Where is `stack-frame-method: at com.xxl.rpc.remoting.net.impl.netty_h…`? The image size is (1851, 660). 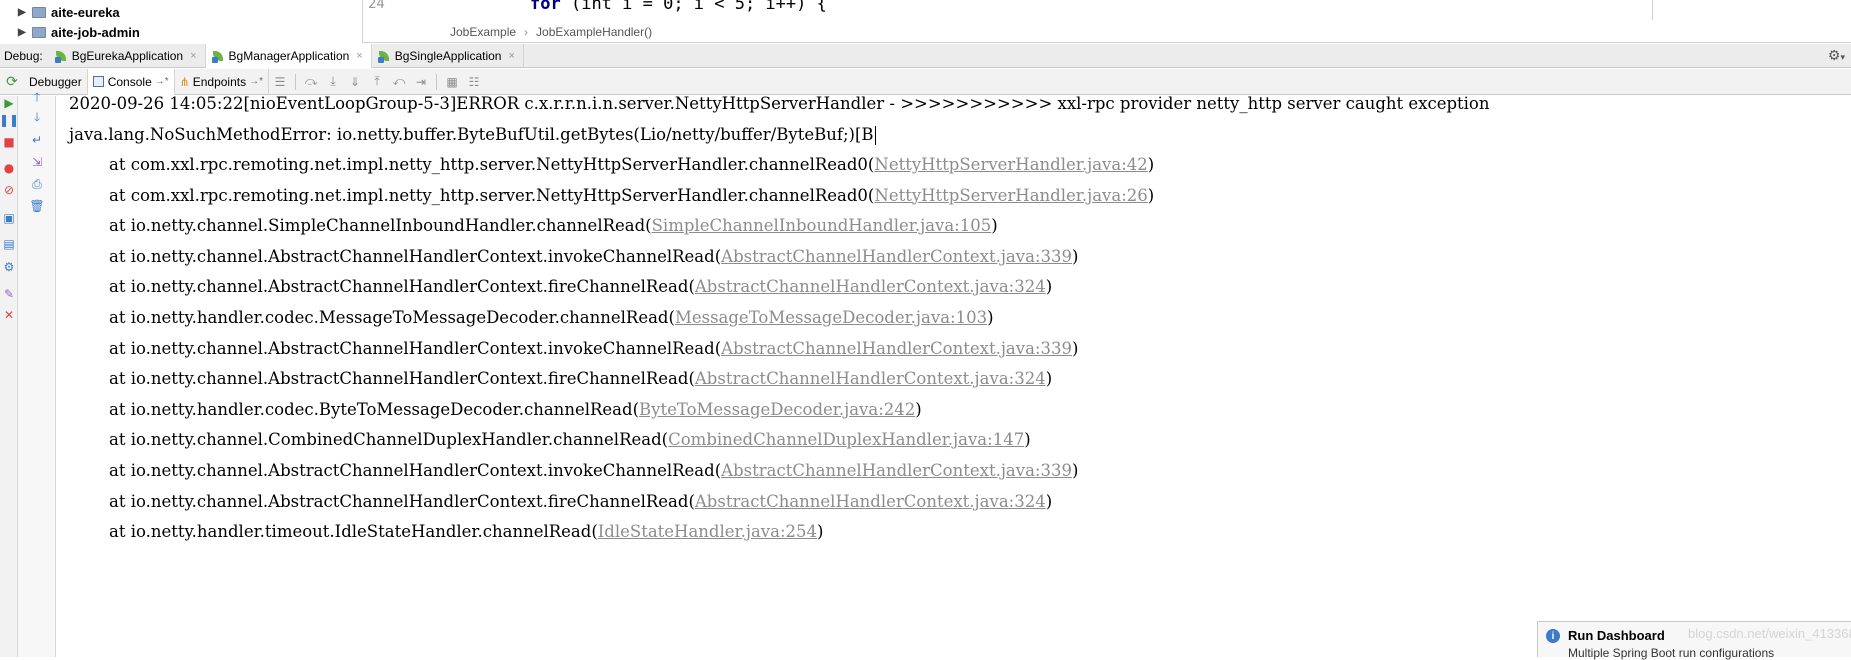 stack-frame-method: at com.xxl.rpc.remoting.net.impl.netty_h… is located at coordinates (492, 195).